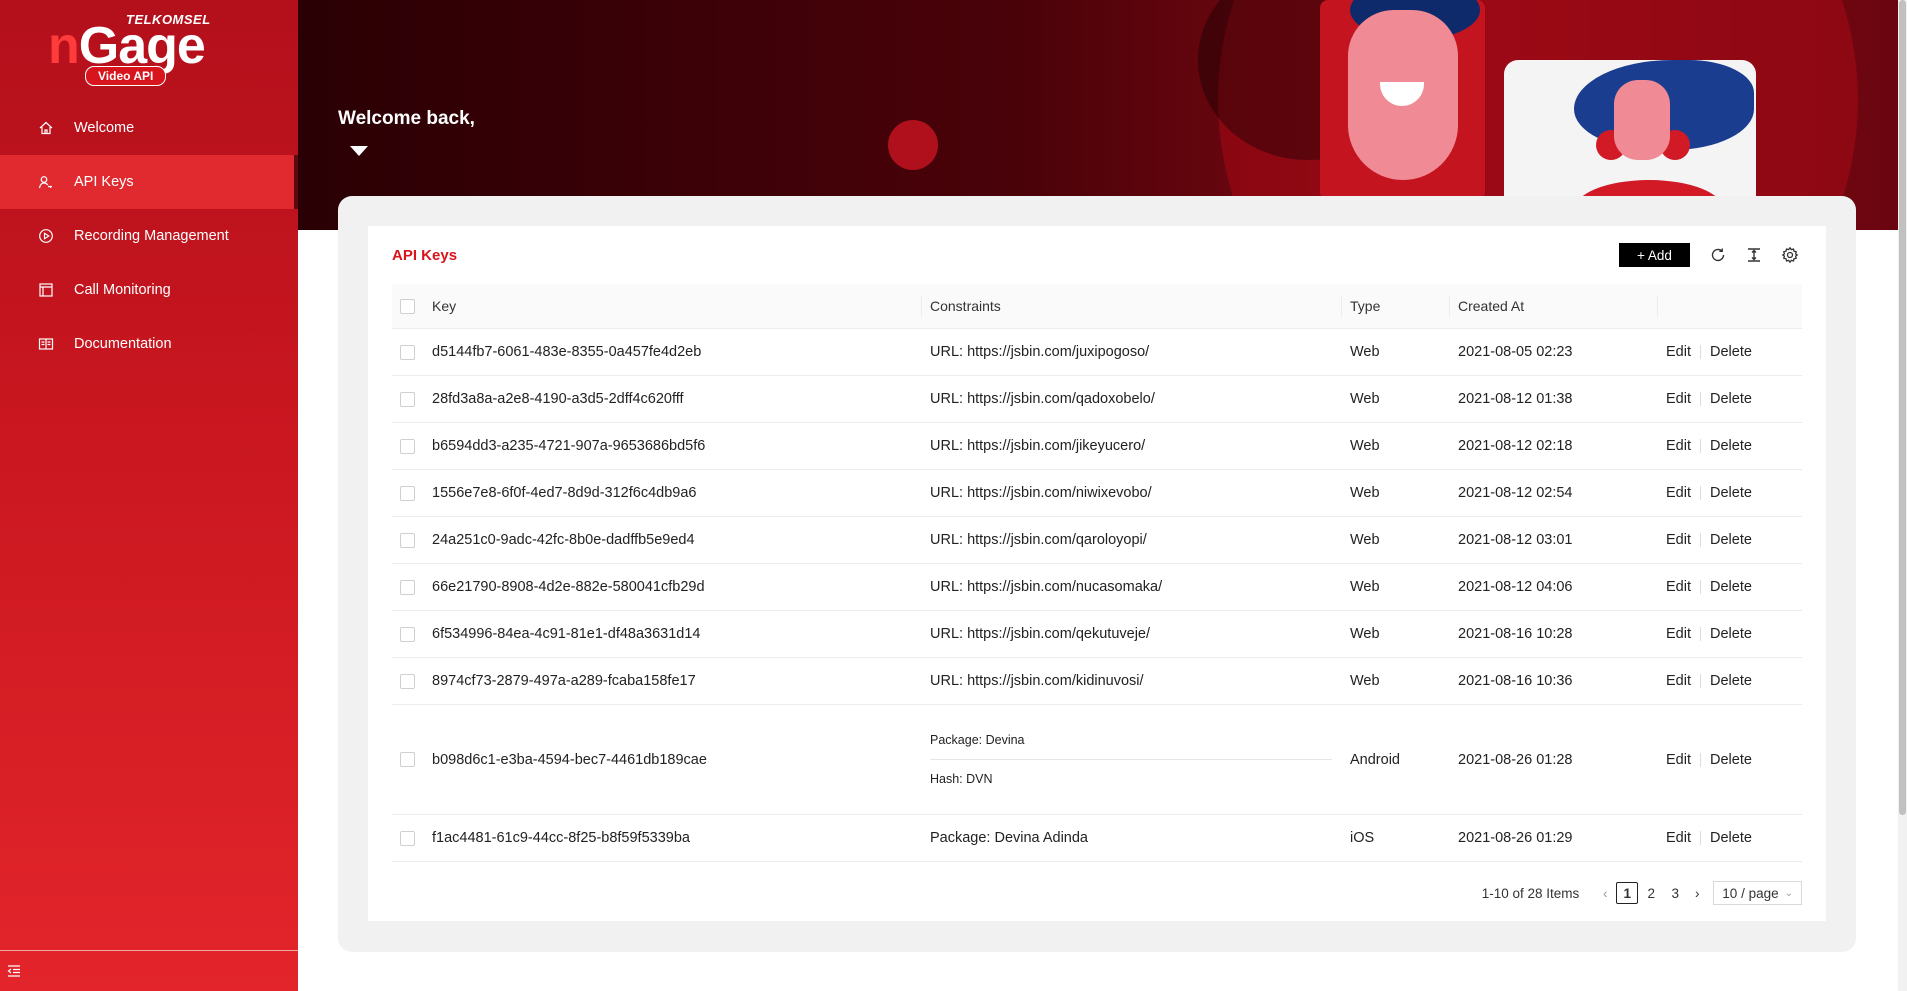 The width and height of the screenshot is (1907, 991). Describe the element at coordinates (564, 493) in the screenshot. I see `cell-key: 1556e7e8-6f0f-4ed7-8d9d-312f6c4db9a6` at that location.